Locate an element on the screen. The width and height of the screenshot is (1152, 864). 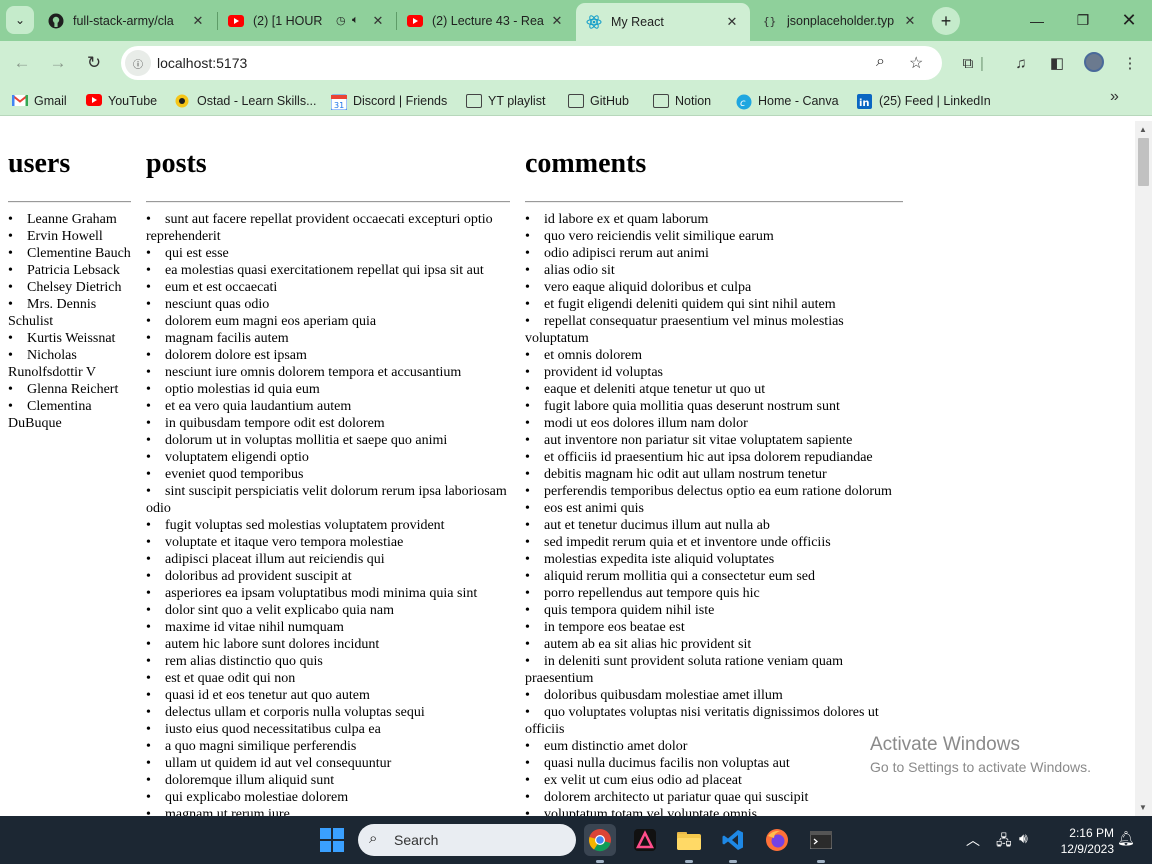
bookmark-discord: 31 Discord | Friends is located at coordinates (388, 101).